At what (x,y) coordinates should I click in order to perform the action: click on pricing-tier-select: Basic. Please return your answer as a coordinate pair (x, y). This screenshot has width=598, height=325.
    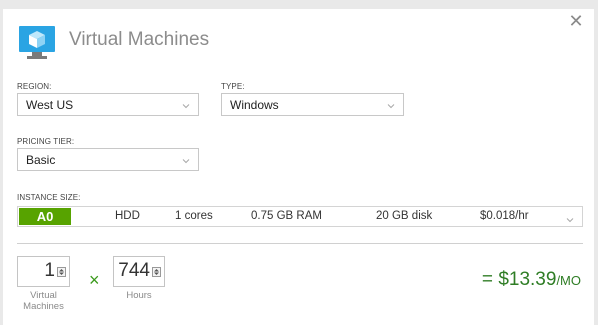
    Looking at the image, I should click on (108, 159).